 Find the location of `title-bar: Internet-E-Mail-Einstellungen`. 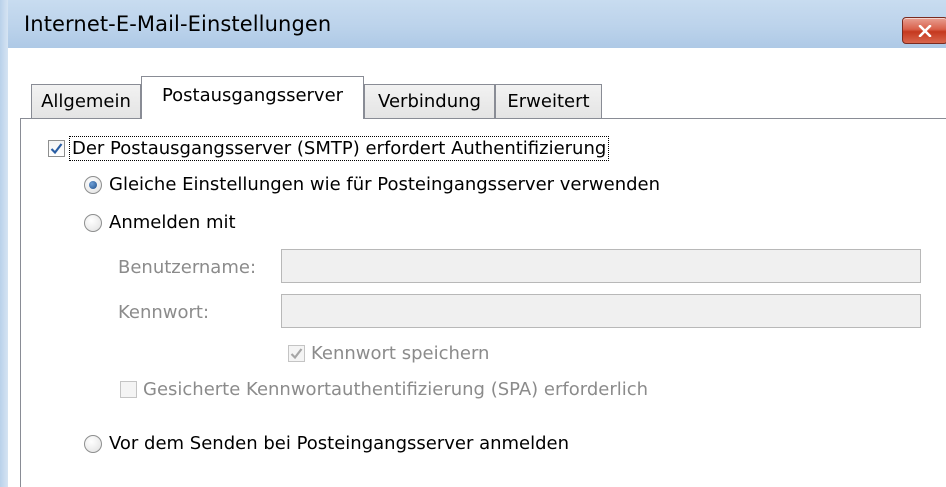

title-bar: Internet-E-Mail-Einstellungen is located at coordinates (477, 24).